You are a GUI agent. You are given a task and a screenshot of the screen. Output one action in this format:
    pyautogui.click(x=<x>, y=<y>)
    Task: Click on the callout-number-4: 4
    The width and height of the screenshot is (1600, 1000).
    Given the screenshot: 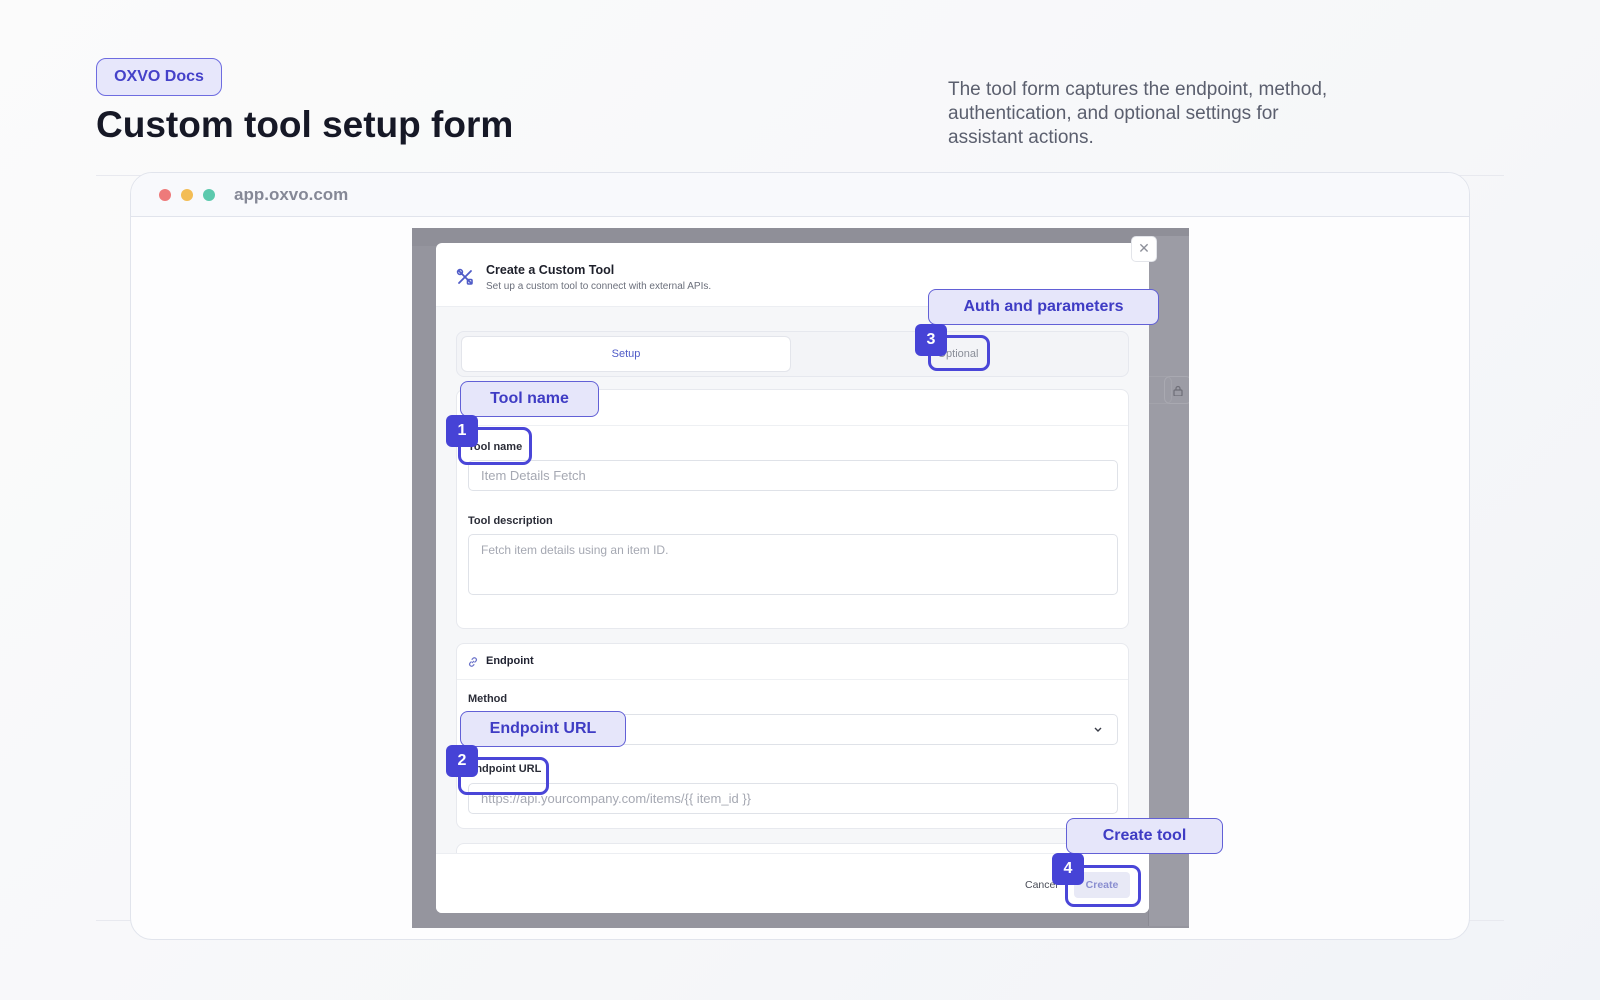 What is the action you would take?
    pyautogui.click(x=1068, y=869)
    